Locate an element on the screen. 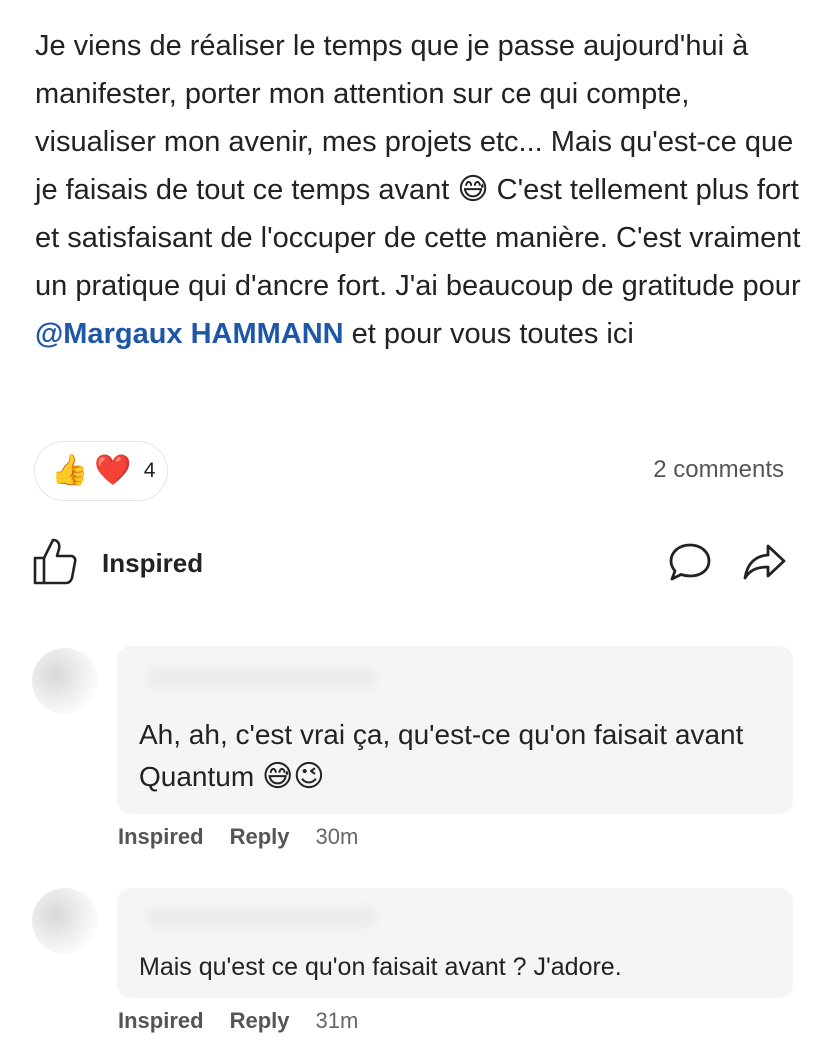  inspired-button: Inspired is located at coordinates (117, 563).